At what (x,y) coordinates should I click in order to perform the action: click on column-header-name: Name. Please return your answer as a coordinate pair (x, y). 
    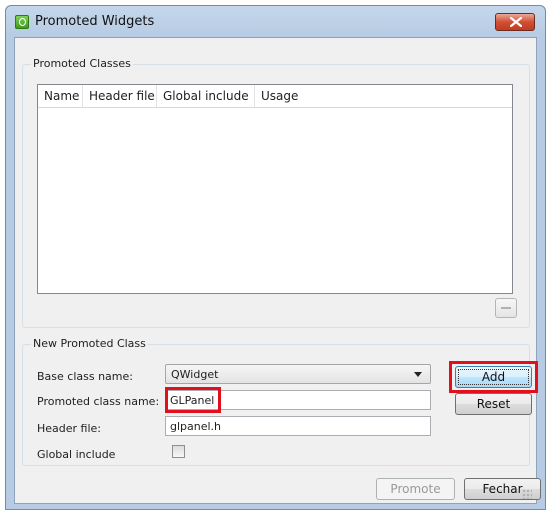
    Looking at the image, I should click on (60, 96).